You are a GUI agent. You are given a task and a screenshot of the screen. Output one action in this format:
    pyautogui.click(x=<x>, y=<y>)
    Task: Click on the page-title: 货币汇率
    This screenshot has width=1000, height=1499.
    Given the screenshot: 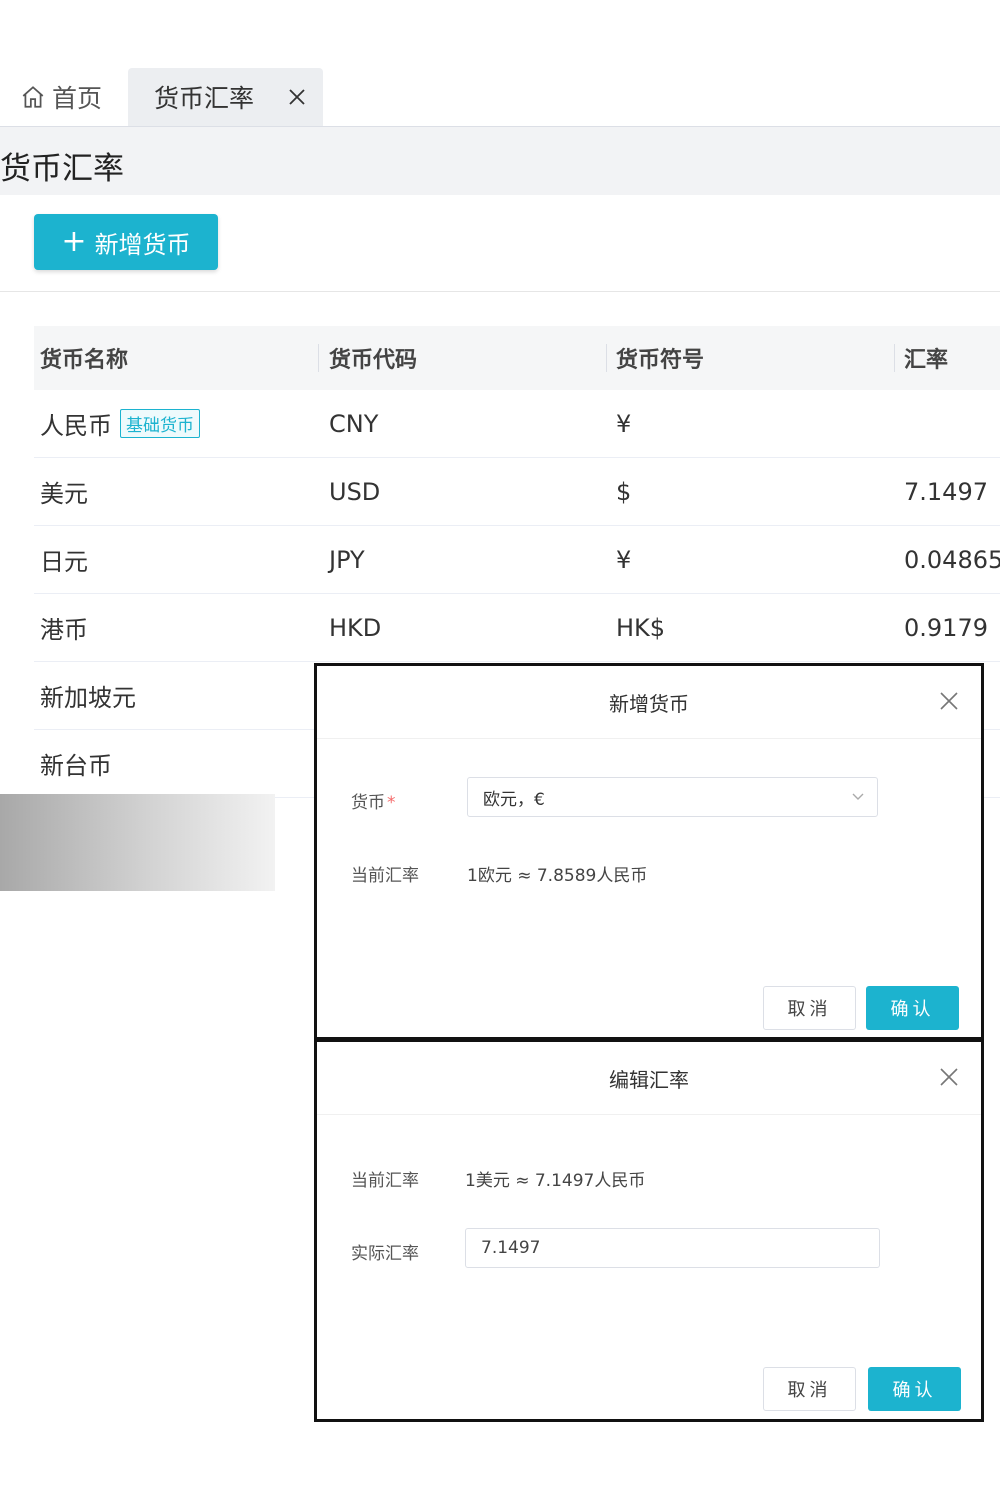 What is the action you would take?
    pyautogui.click(x=62, y=169)
    